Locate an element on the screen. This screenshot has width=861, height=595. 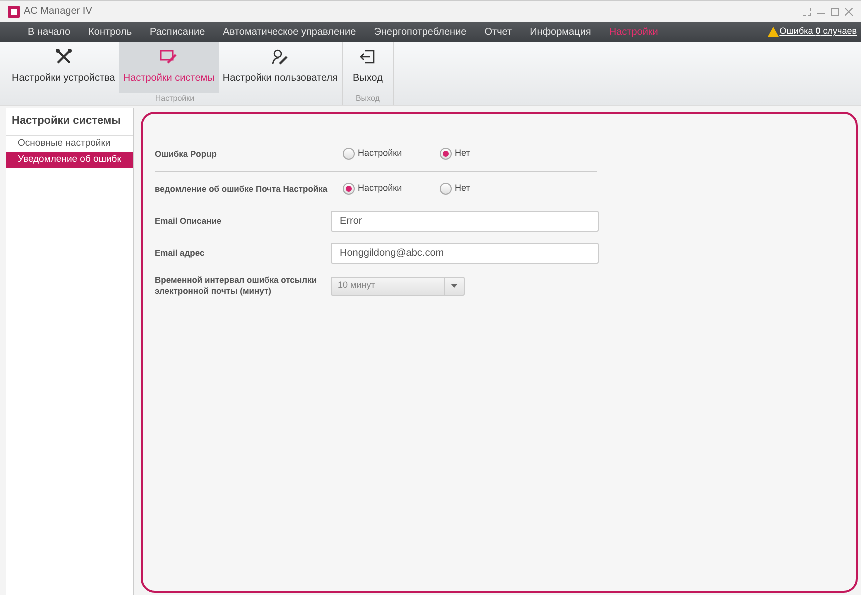
sidebar-item: Уведомление об ошибк is located at coordinates (69, 160).